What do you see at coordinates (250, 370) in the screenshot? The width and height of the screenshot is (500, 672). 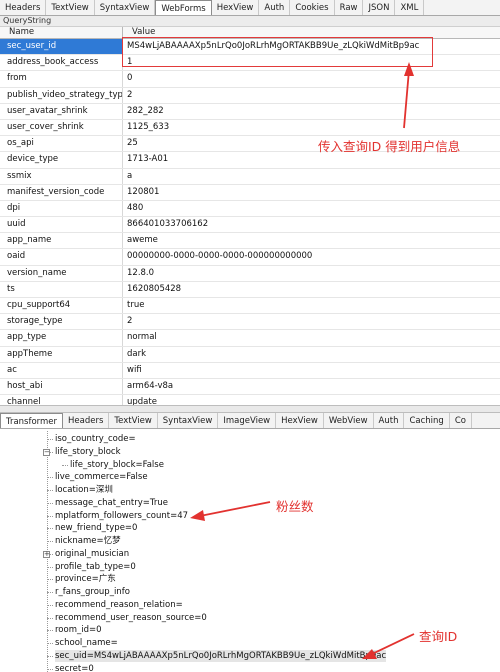 I see `grid-row: ac wifi` at bounding box center [250, 370].